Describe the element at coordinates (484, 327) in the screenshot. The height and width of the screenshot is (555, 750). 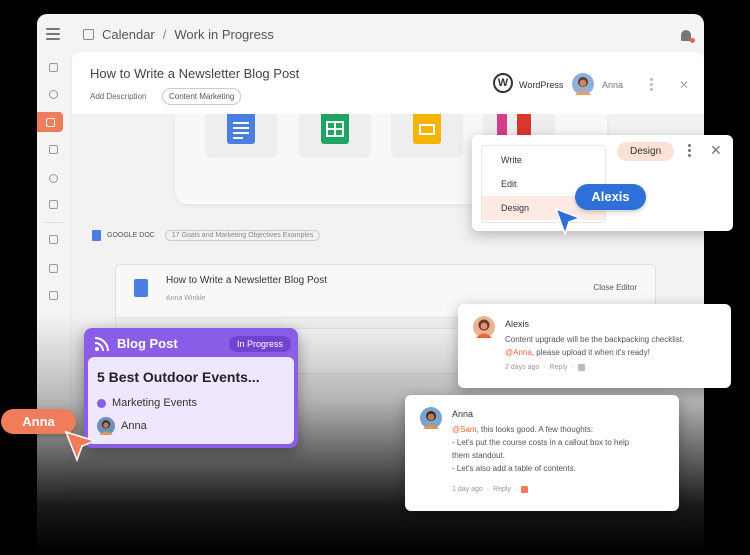
I see `alexis-avatar` at that location.